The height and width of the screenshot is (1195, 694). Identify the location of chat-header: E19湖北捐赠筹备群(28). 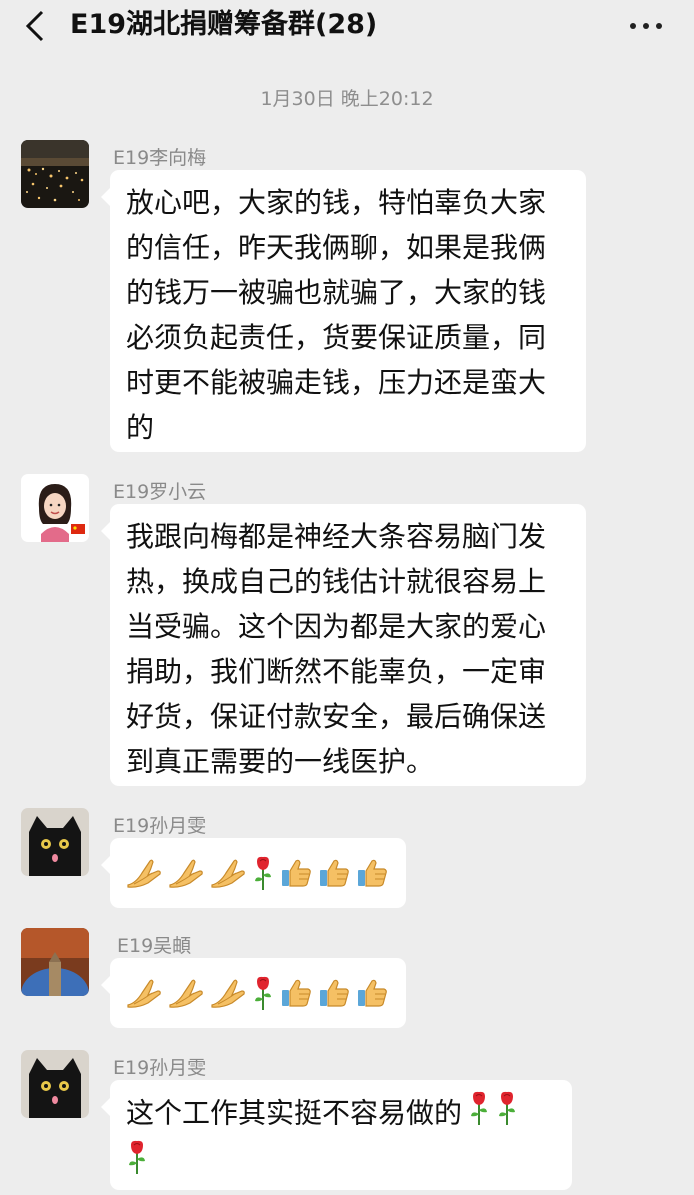
(347, 26).